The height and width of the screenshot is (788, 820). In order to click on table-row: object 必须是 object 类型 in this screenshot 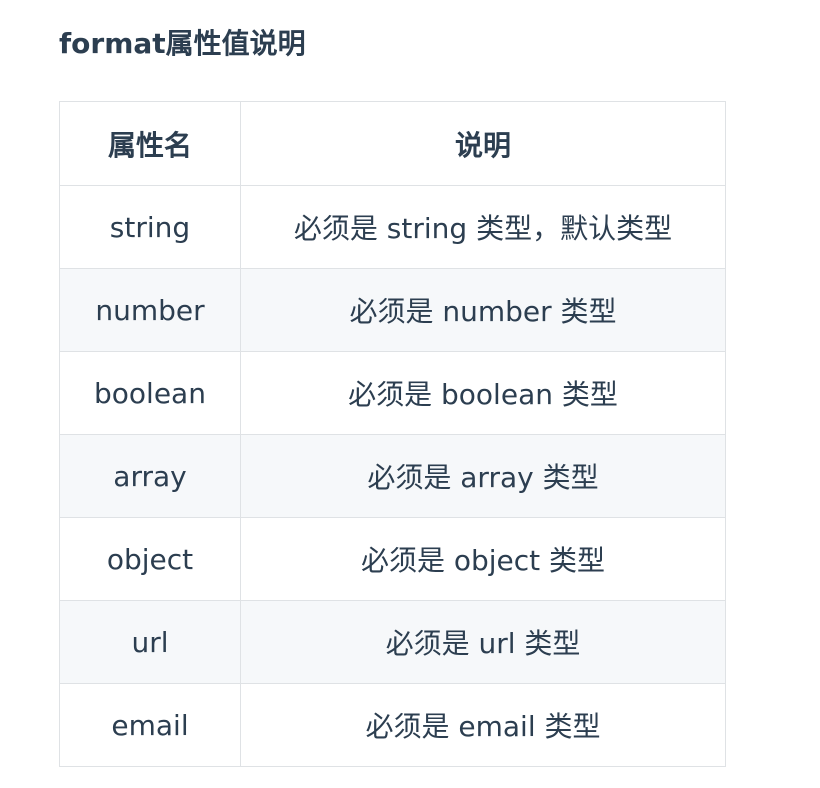, I will do `click(392, 559)`.